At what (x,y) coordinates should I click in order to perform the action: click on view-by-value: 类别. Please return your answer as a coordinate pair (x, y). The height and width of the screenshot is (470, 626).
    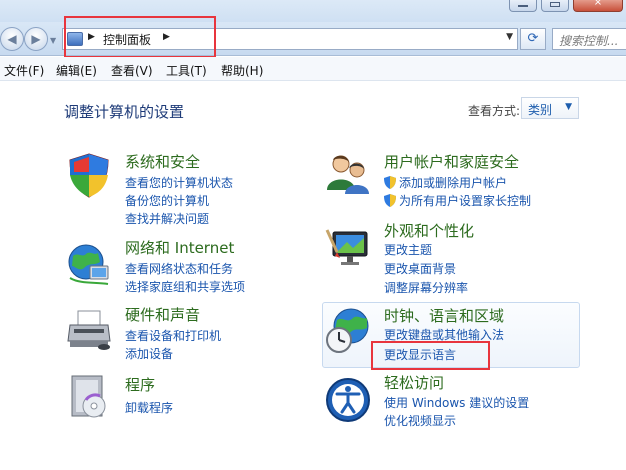
    Looking at the image, I should click on (540, 110).